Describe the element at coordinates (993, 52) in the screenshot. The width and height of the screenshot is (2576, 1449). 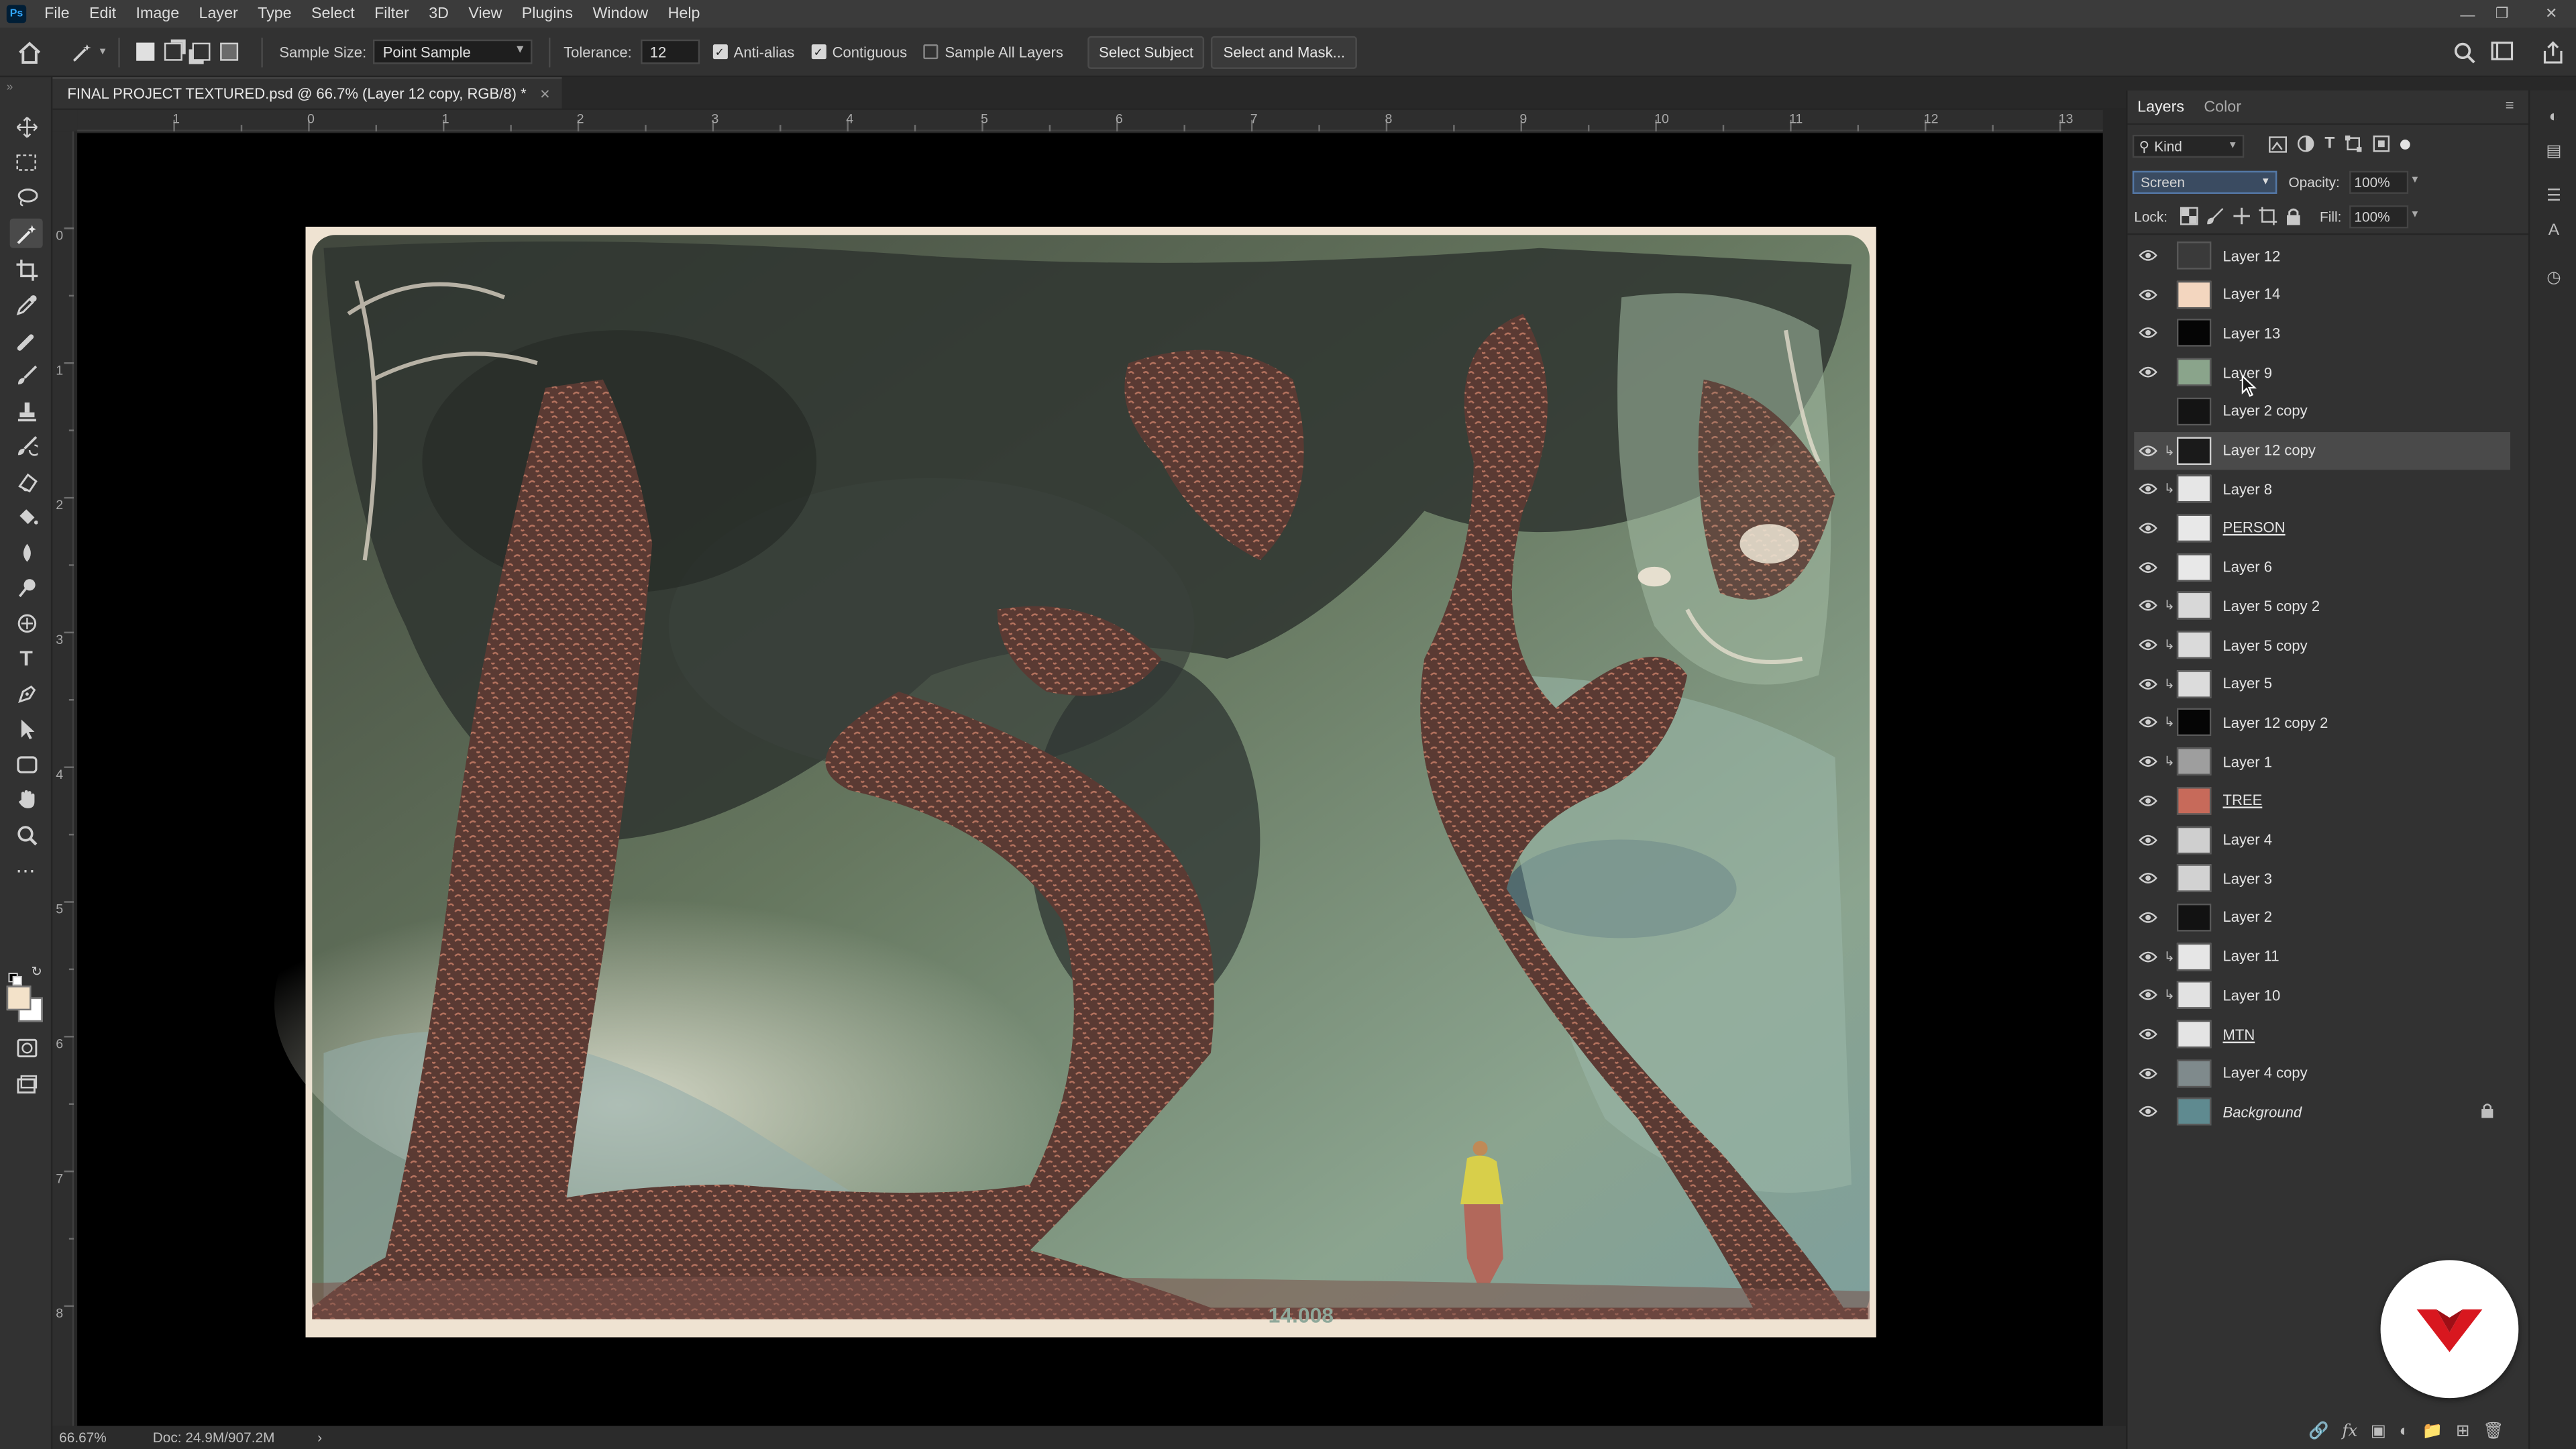
I see `sample-all-layers-option: Sample All Layers` at that location.